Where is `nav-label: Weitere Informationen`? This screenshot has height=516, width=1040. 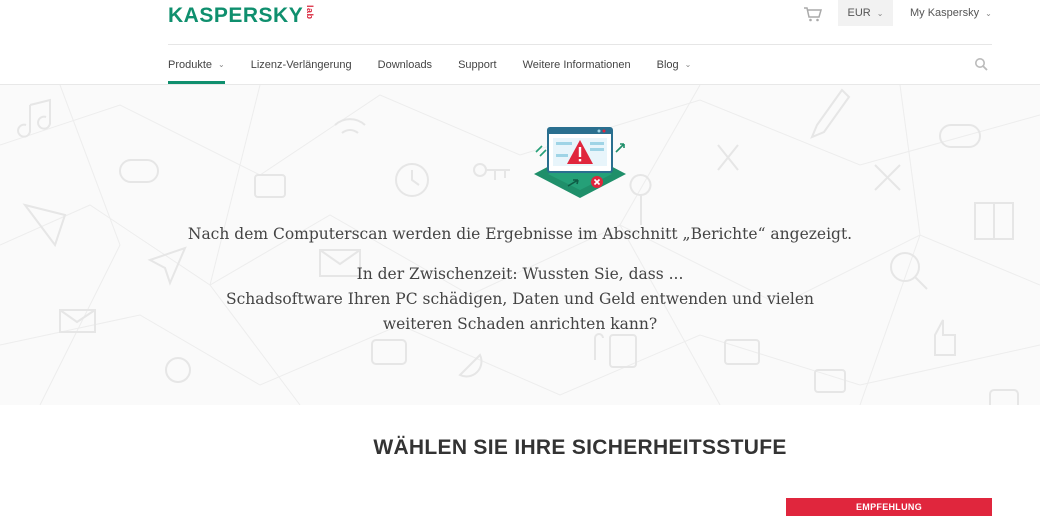
nav-label: Weitere Informationen is located at coordinates (576, 64).